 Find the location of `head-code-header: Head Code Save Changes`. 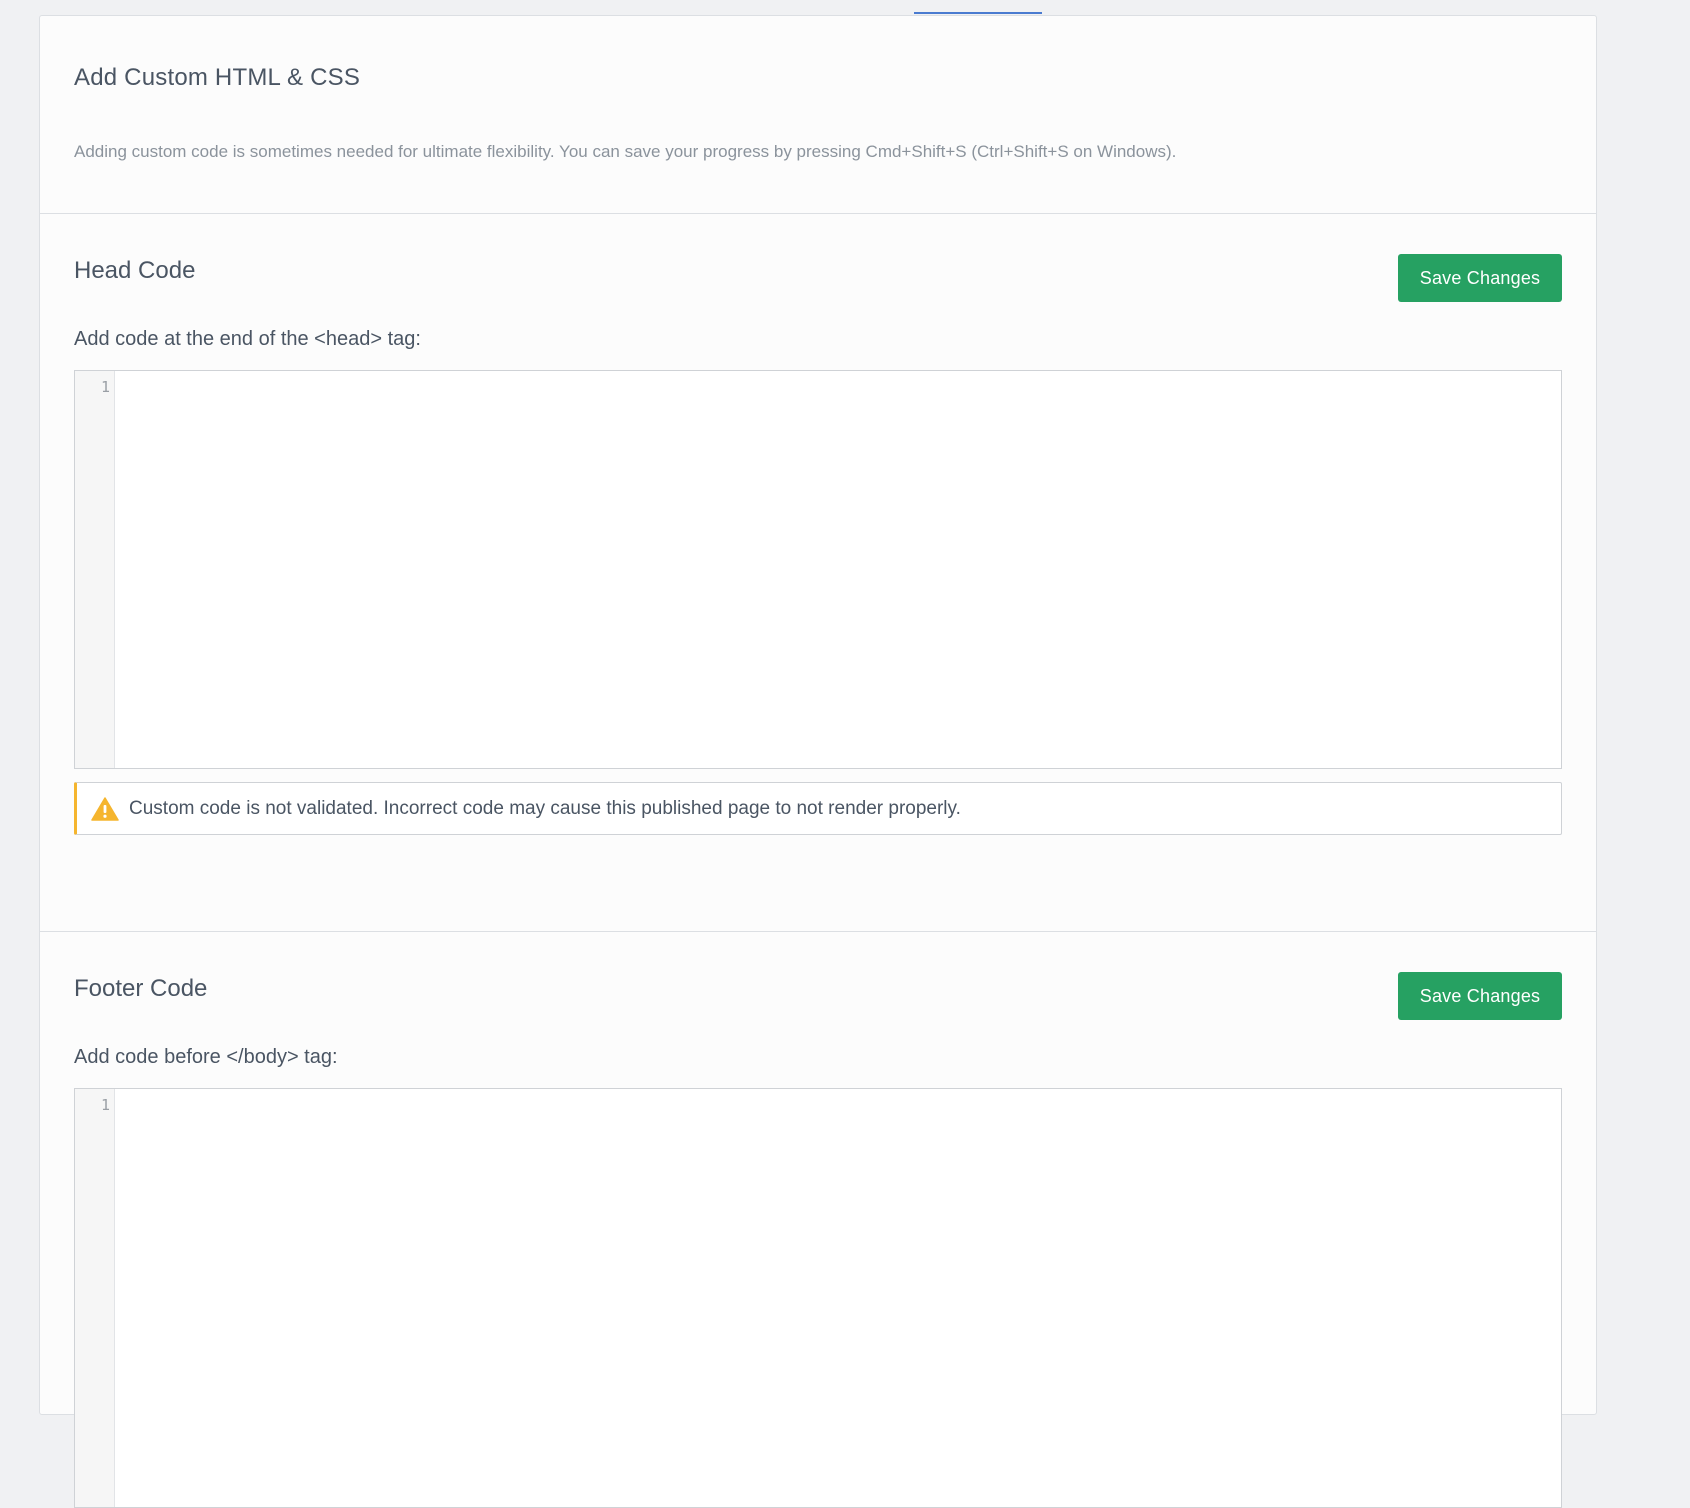

head-code-header: Head Code Save Changes is located at coordinates (818, 269).